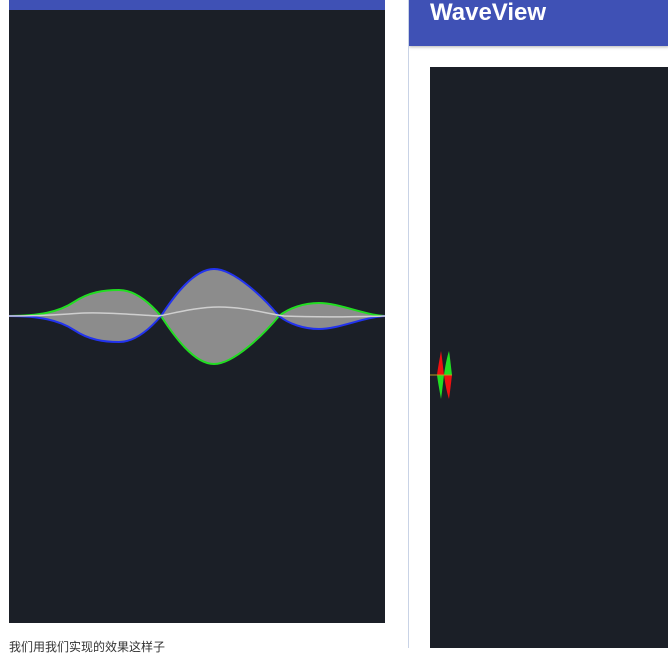 Image resolution: width=668 pixels, height=654 pixels. What do you see at coordinates (448, 387) in the screenshot?
I see `marker-red-lower` at bounding box center [448, 387].